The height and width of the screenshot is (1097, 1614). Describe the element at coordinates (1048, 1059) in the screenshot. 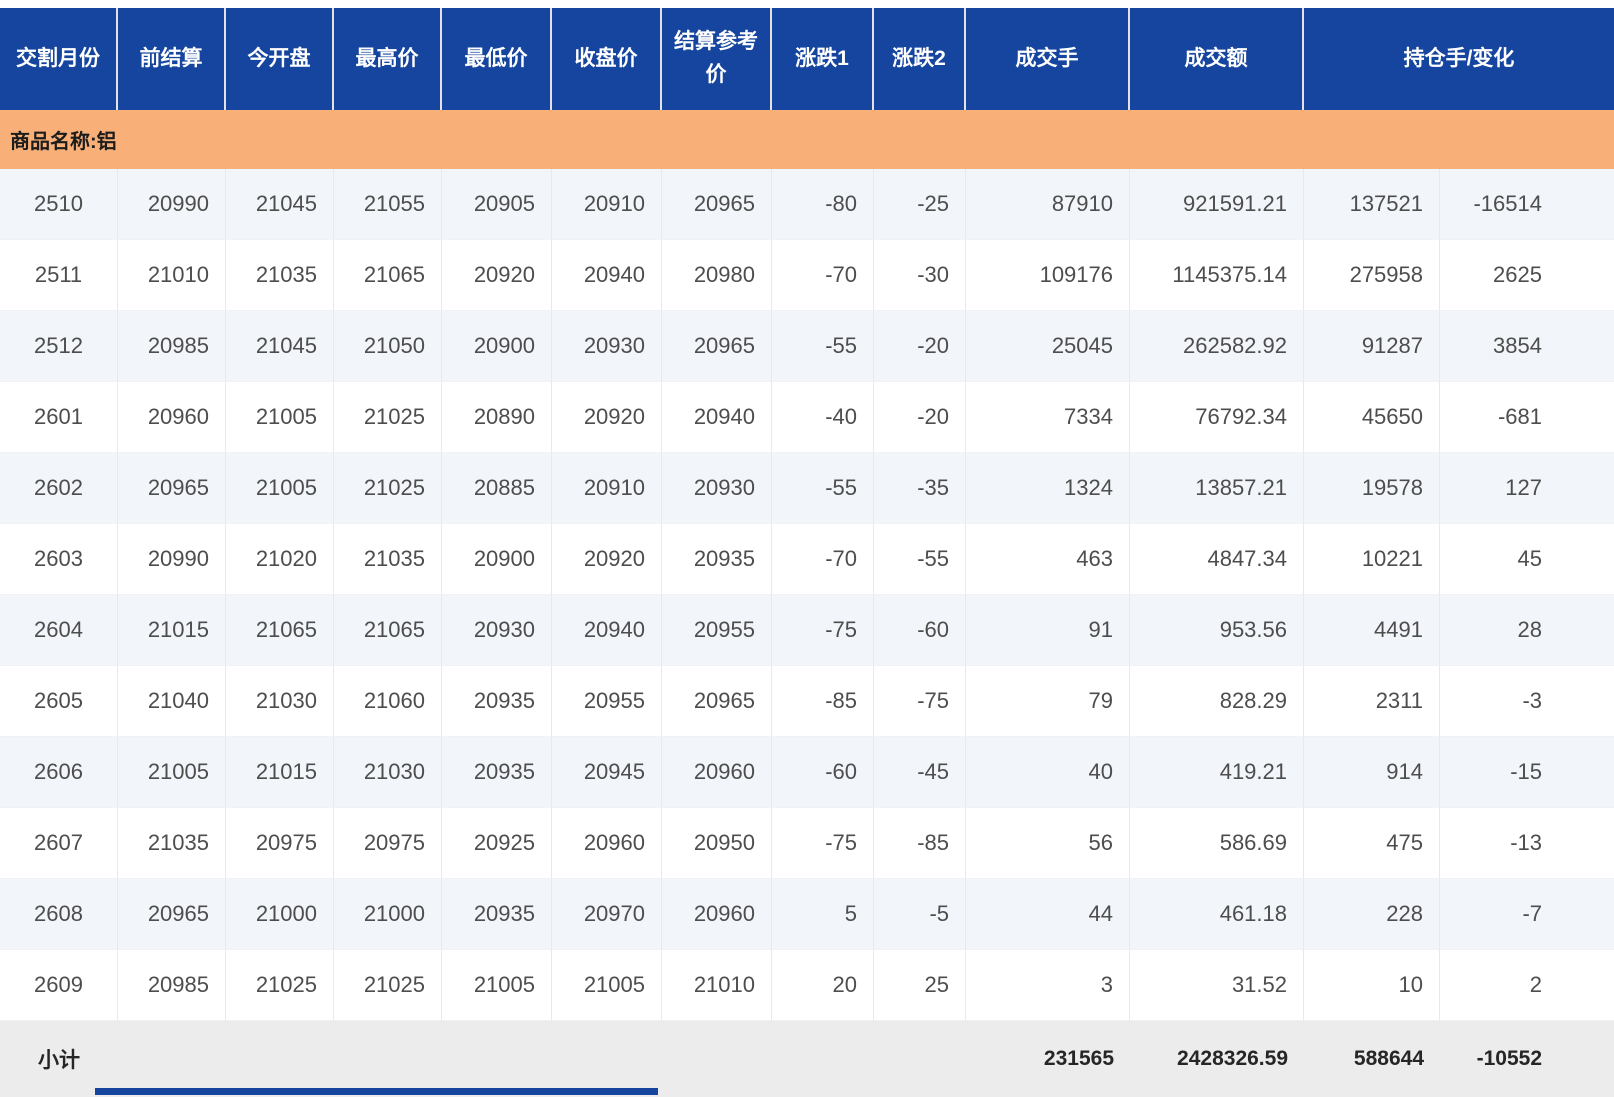

I see `subtotal-volume: 231565` at that location.